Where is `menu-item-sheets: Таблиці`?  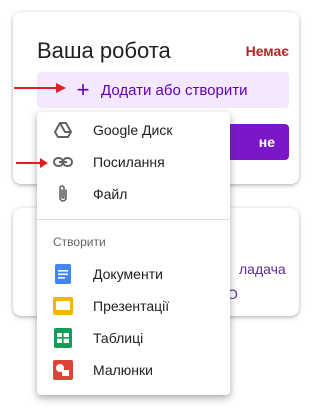 menu-item-sheets: Таблиці is located at coordinates (133, 338).